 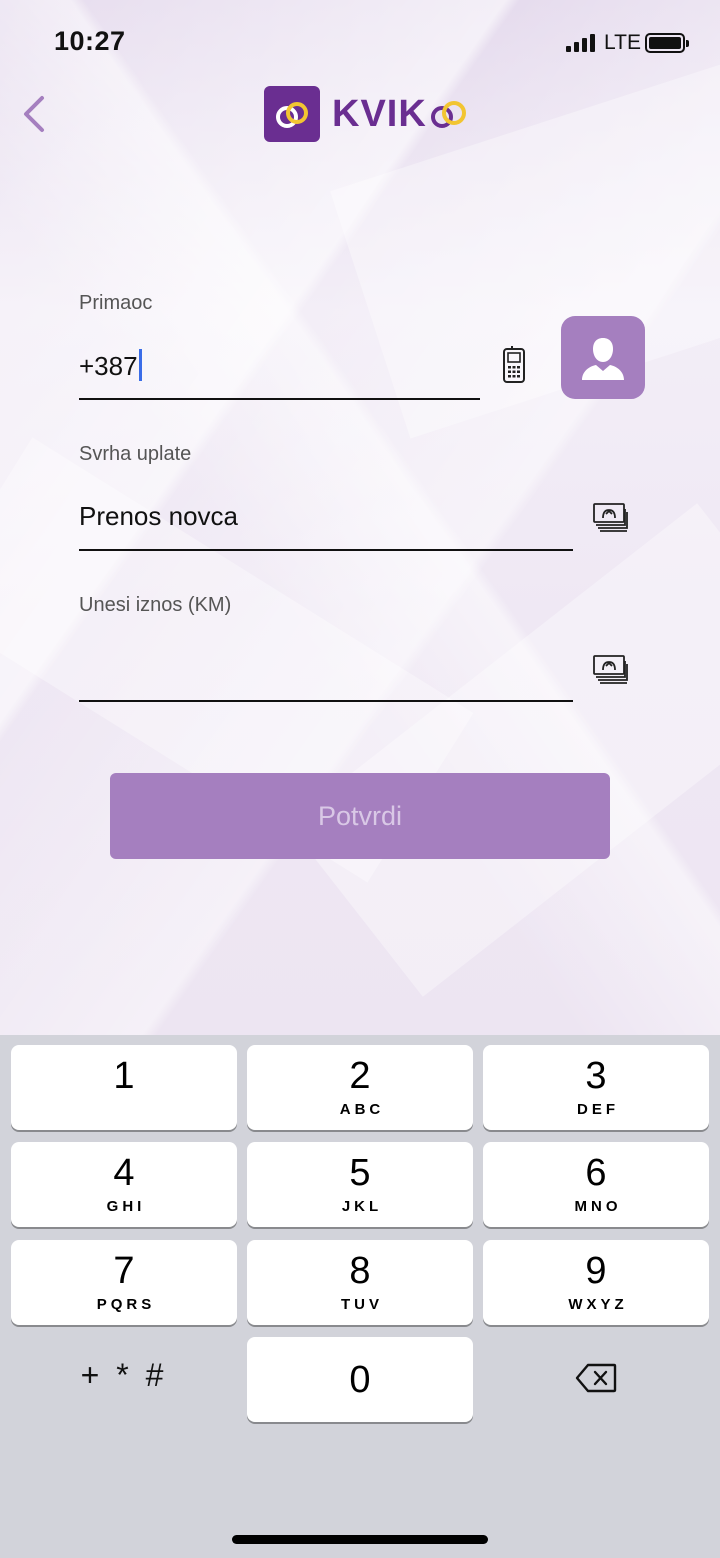 I want to click on logo-mark-icon, so click(x=292, y=114).